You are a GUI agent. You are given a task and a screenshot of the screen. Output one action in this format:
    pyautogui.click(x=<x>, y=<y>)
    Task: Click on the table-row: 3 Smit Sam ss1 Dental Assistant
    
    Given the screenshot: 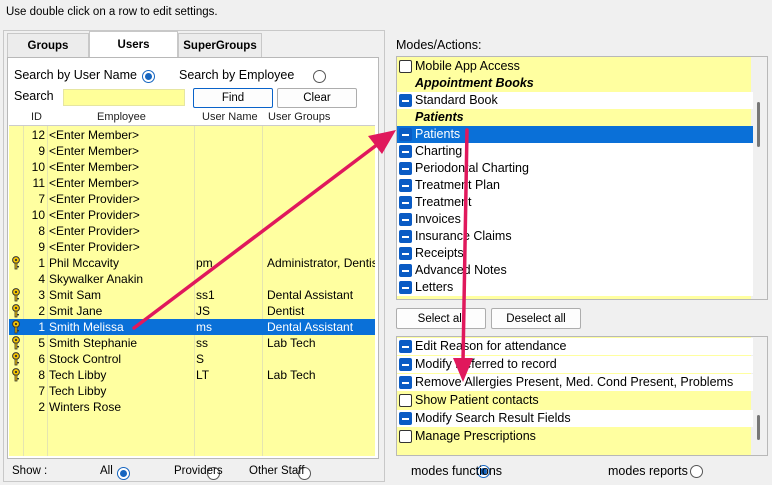 What is the action you would take?
    pyautogui.click(x=192, y=295)
    